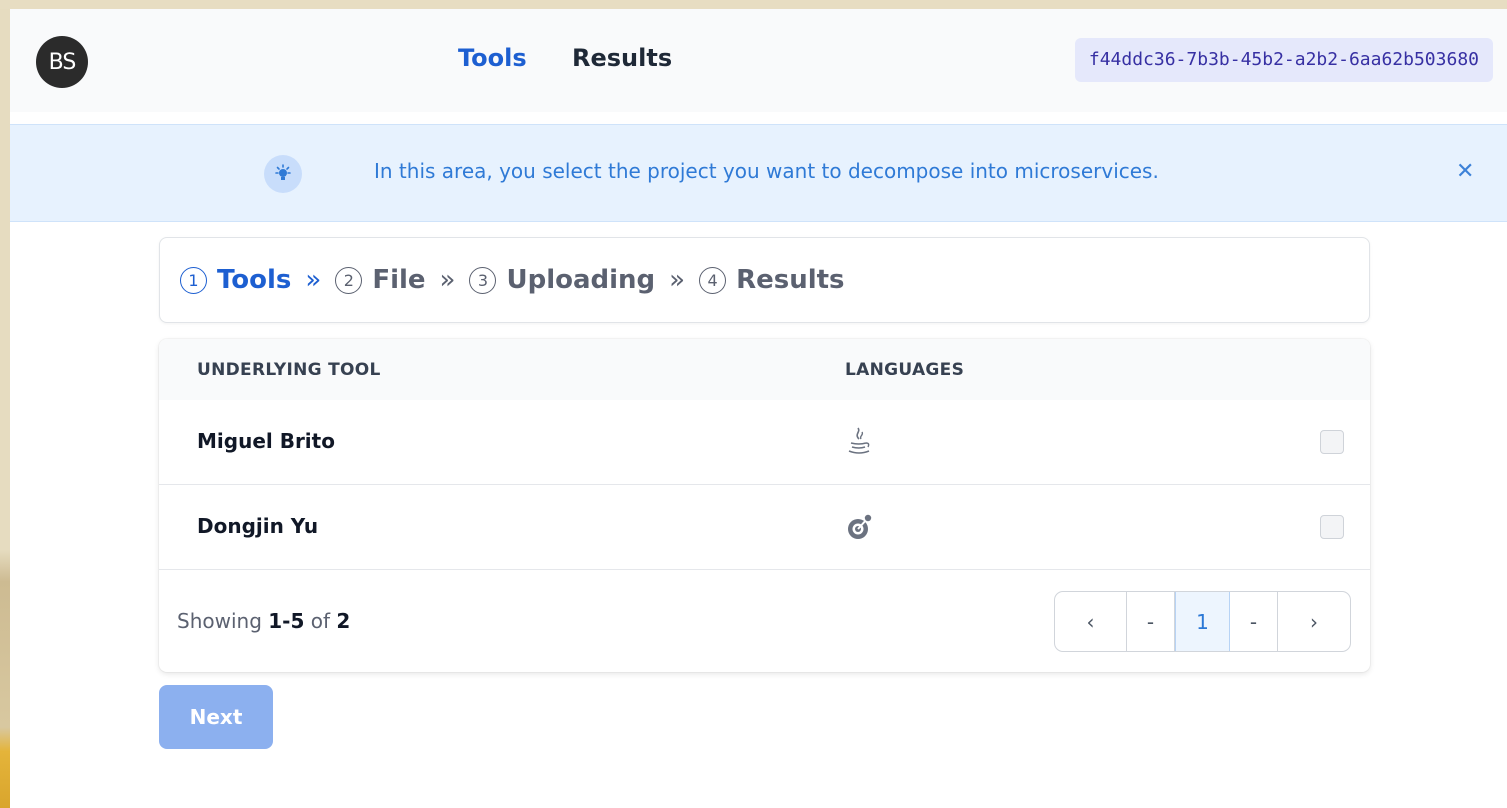 The image size is (1507, 808). I want to click on of-label: of, so click(320, 621).